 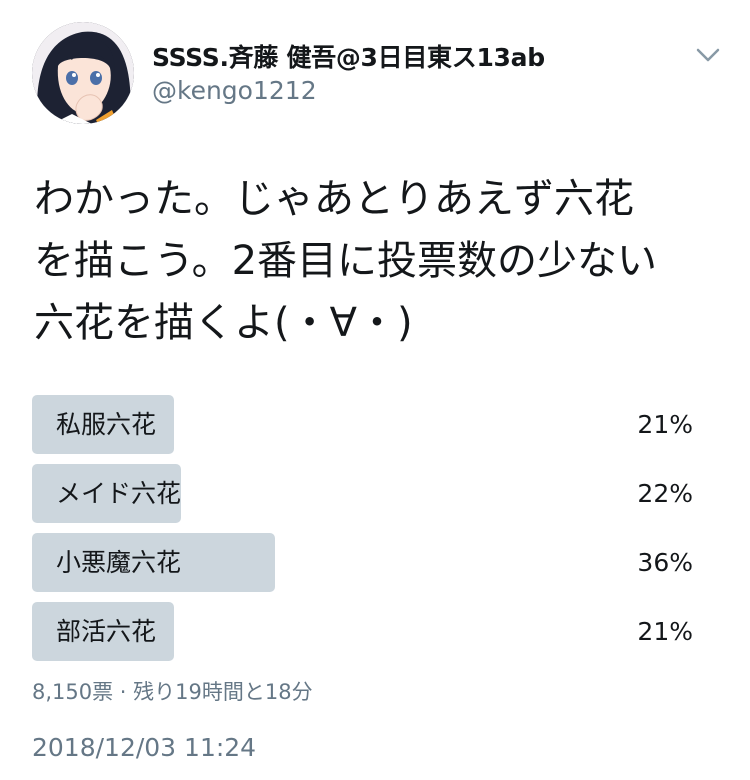 What do you see at coordinates (334, 199) in the screenshot?
I see `tweet-text-line: わかった。じゃあとりあえず六花` at bounding box center [334, 199].